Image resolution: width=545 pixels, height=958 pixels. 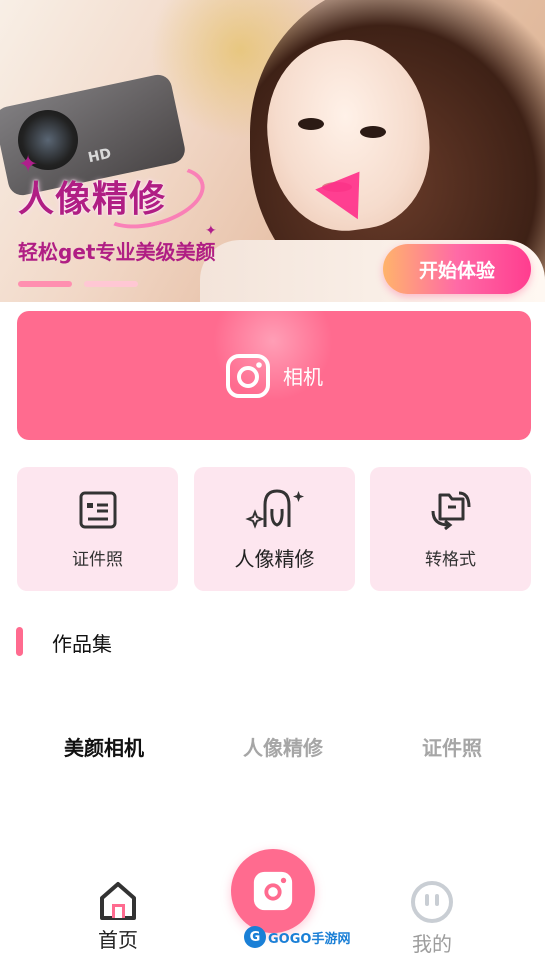 What do you see at coordinates (255, 937) in the screenshot?
I see `watermark-badge-icon: G` at bounding box center [255, 937].